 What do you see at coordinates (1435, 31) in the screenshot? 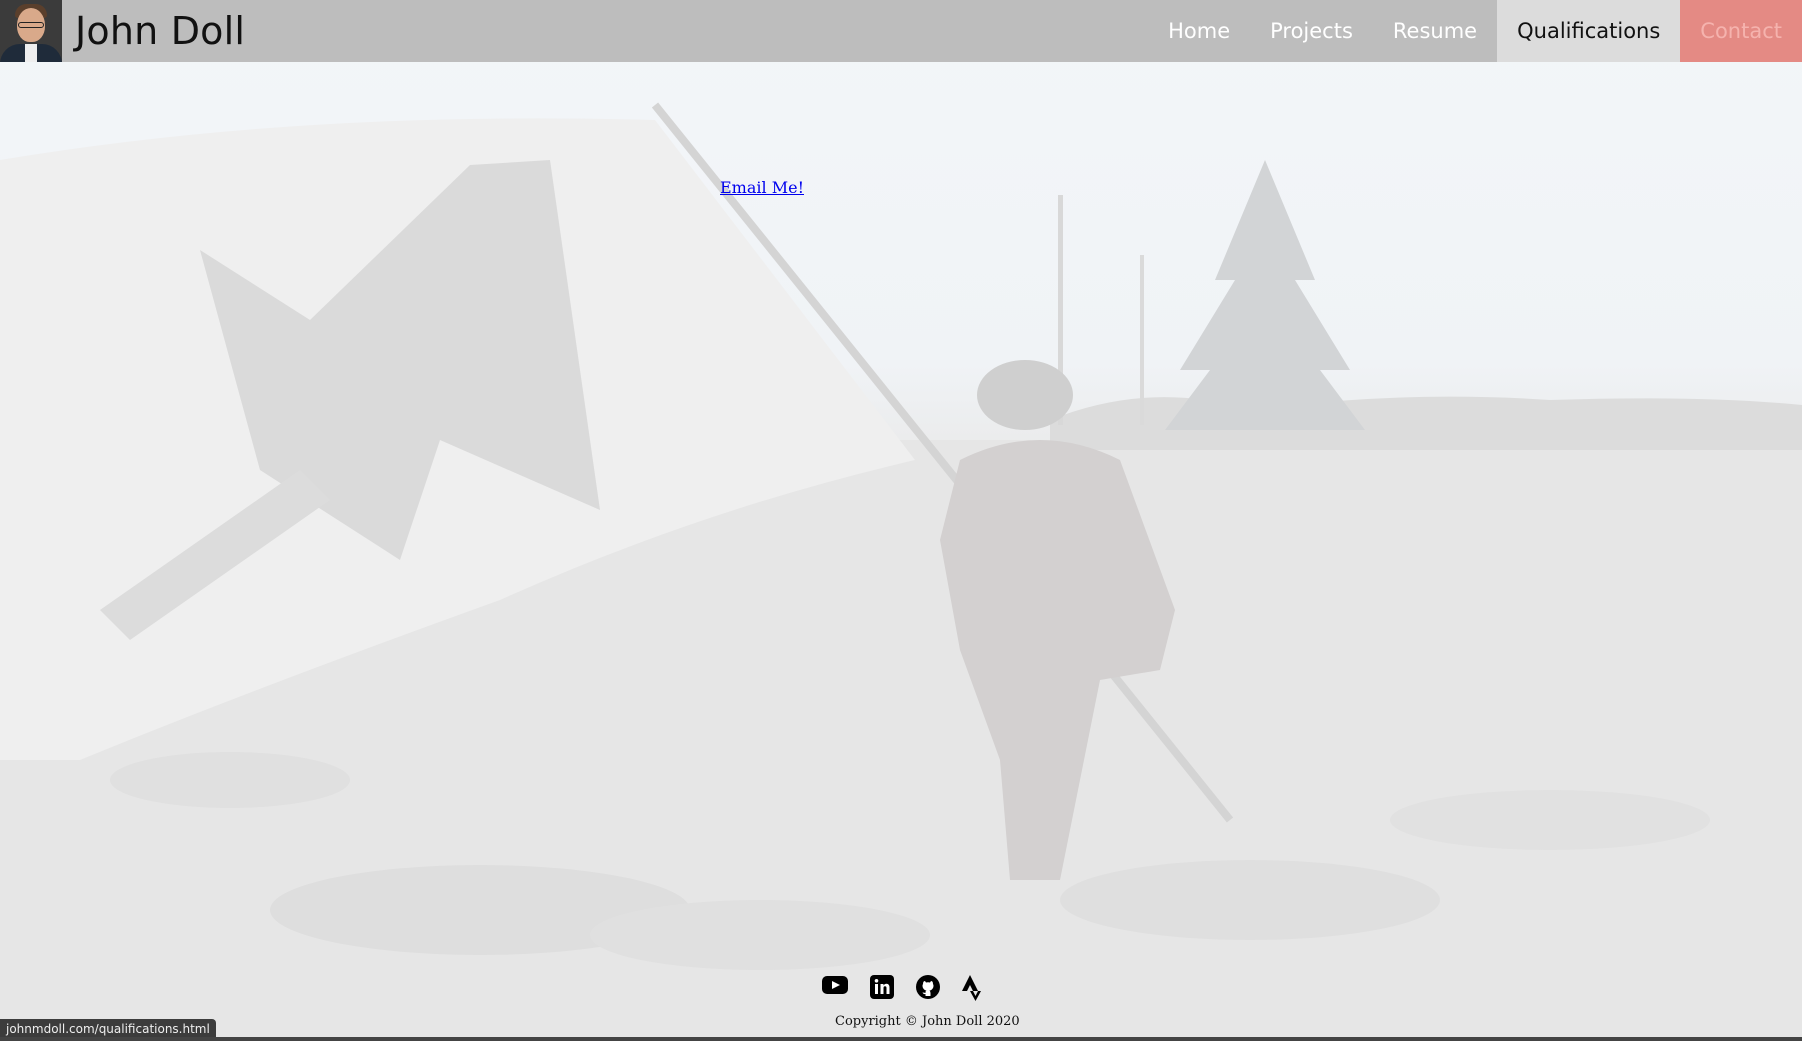
I see `nav-resume: Resume` at bounding box center [1435, 31].